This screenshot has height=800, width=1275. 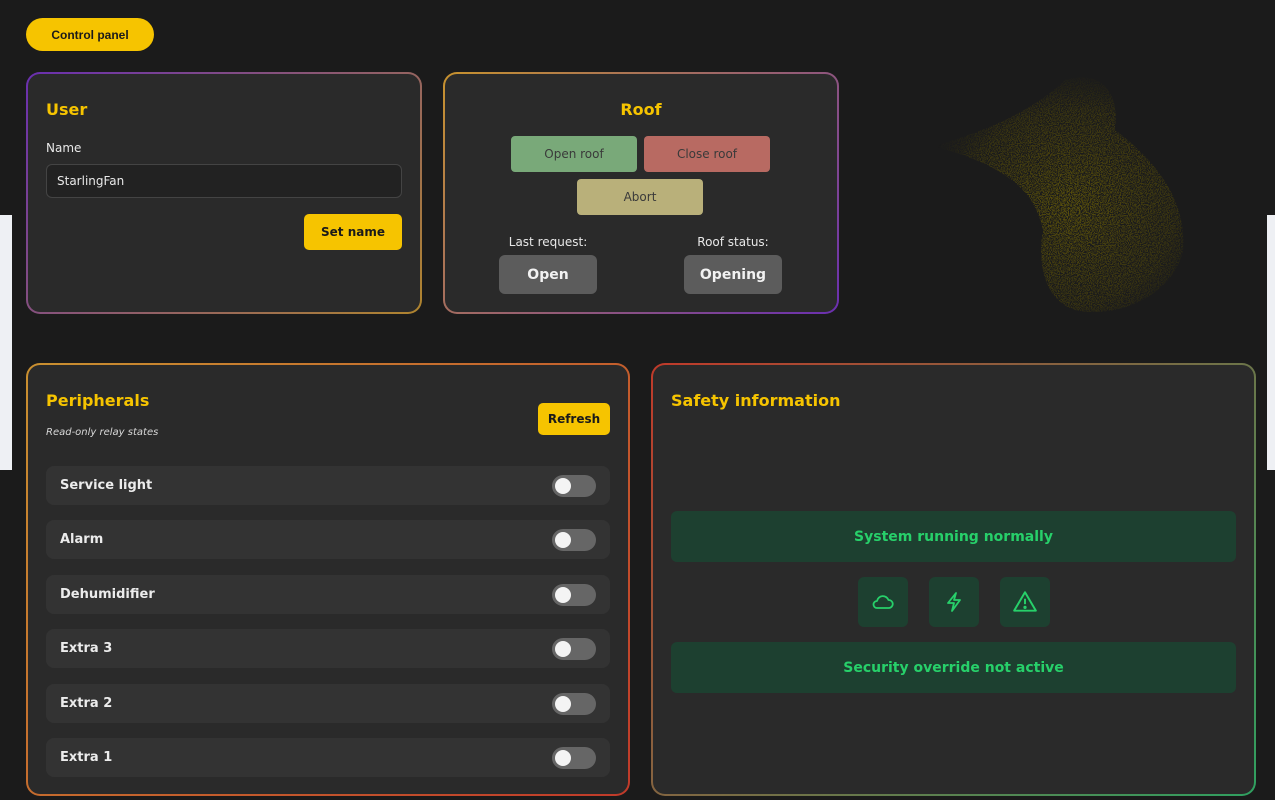 What do you see at coordinates (98, 400) in the screenshot?
I see `peripherals-title: Peripherals` at bounding box center [98, 400].